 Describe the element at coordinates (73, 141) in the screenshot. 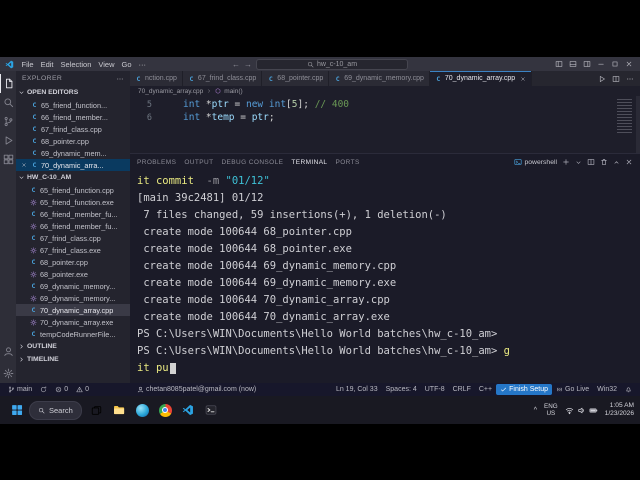

I see `open-editor-item: C 68_pointer.cpp` at that location.